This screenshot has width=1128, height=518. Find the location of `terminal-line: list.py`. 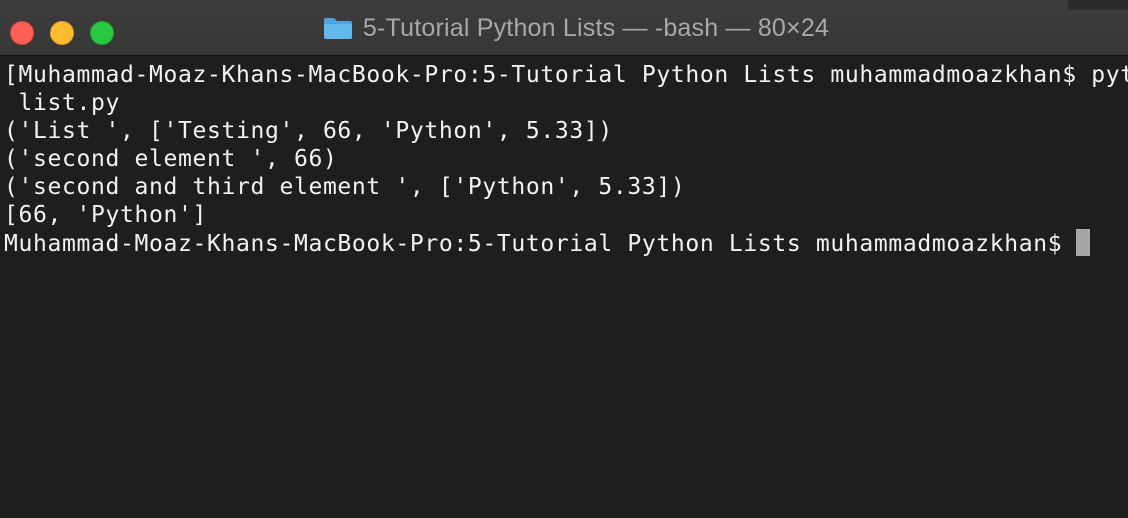

terminal-line: list.py is located at coordinates (62, 103).